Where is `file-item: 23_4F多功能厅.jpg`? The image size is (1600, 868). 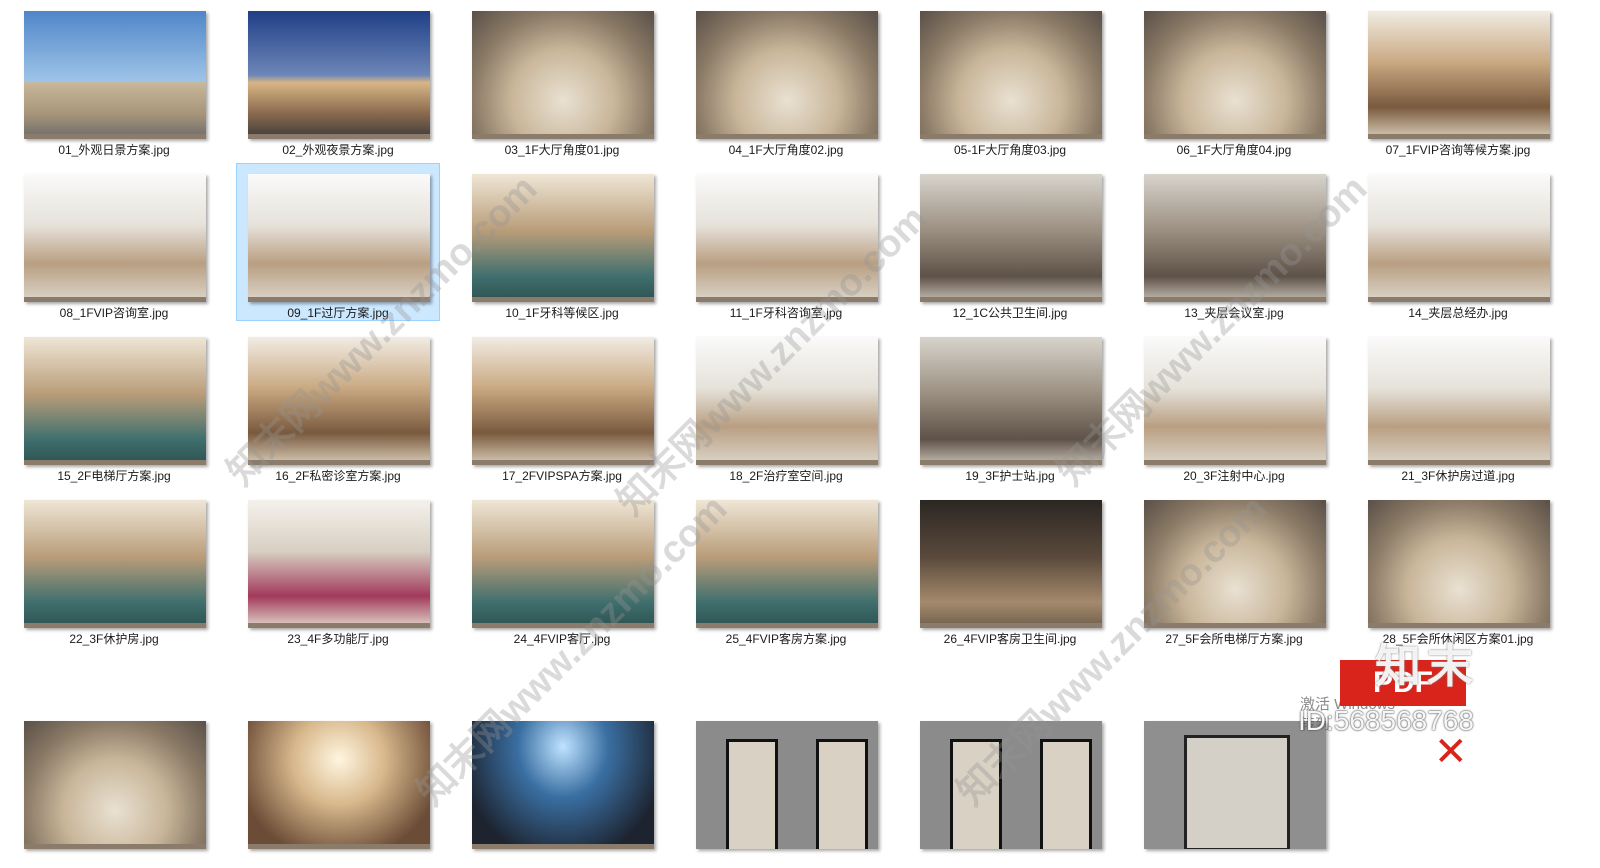 file-item: 23_4F多功能厅.jpg is located at coordinates (338, 568).